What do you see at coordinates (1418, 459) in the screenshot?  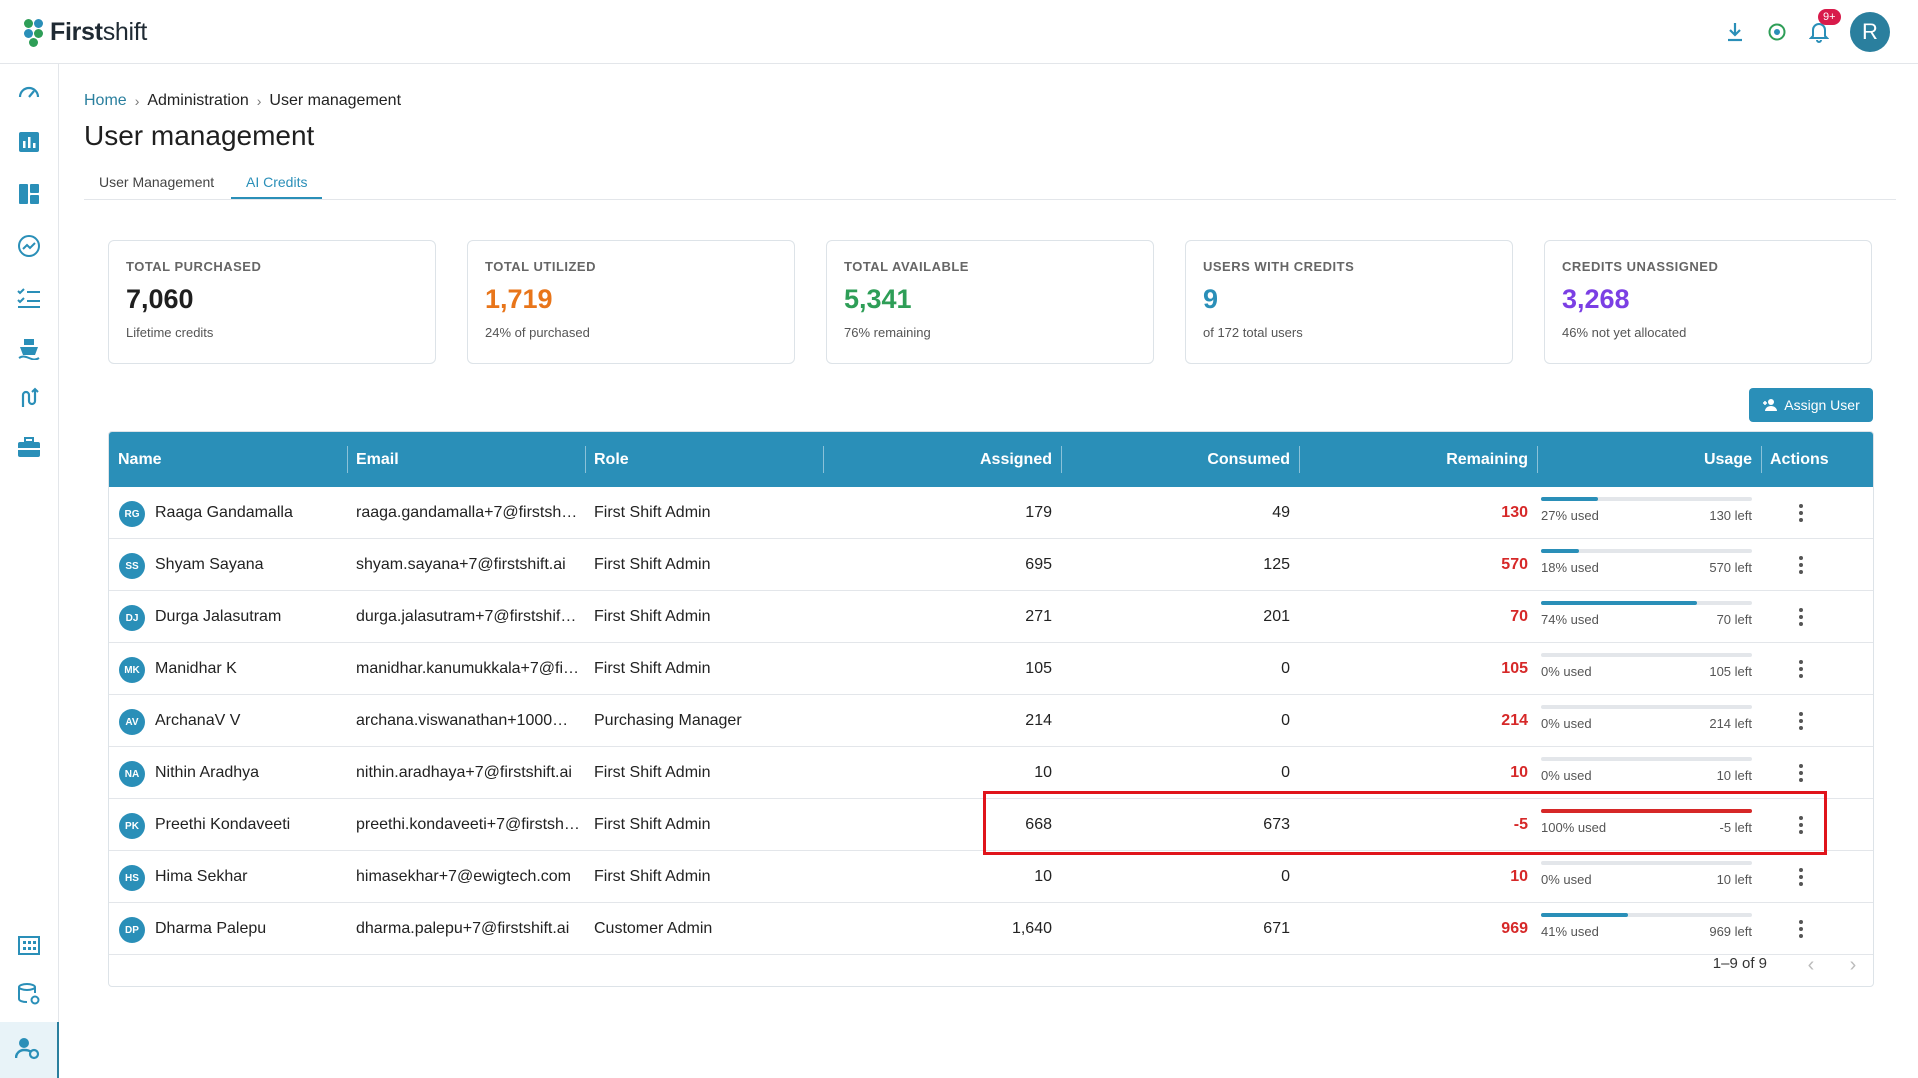 I see `column-header-remaining: Remaining` at bounding box center [1418, 459].